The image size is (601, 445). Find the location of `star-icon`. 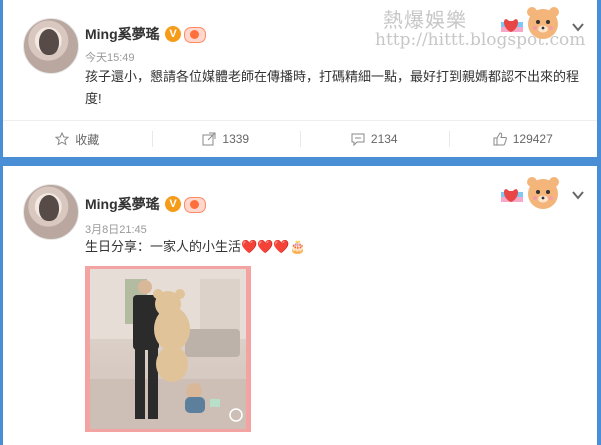

star-icon is located at coordinates (62, 139).